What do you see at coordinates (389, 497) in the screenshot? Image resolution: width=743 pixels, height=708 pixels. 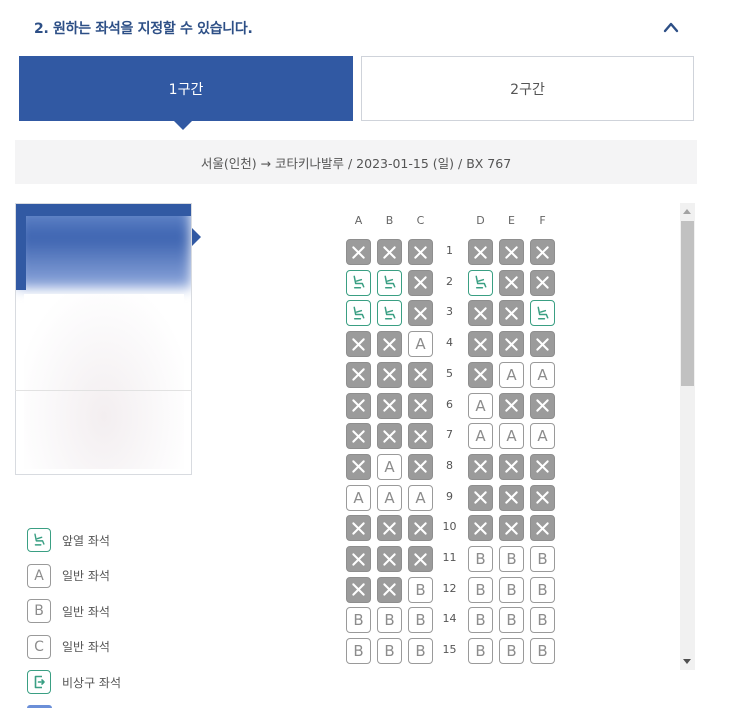 I see `seat-9b: A` at bounding box center [389, 497].